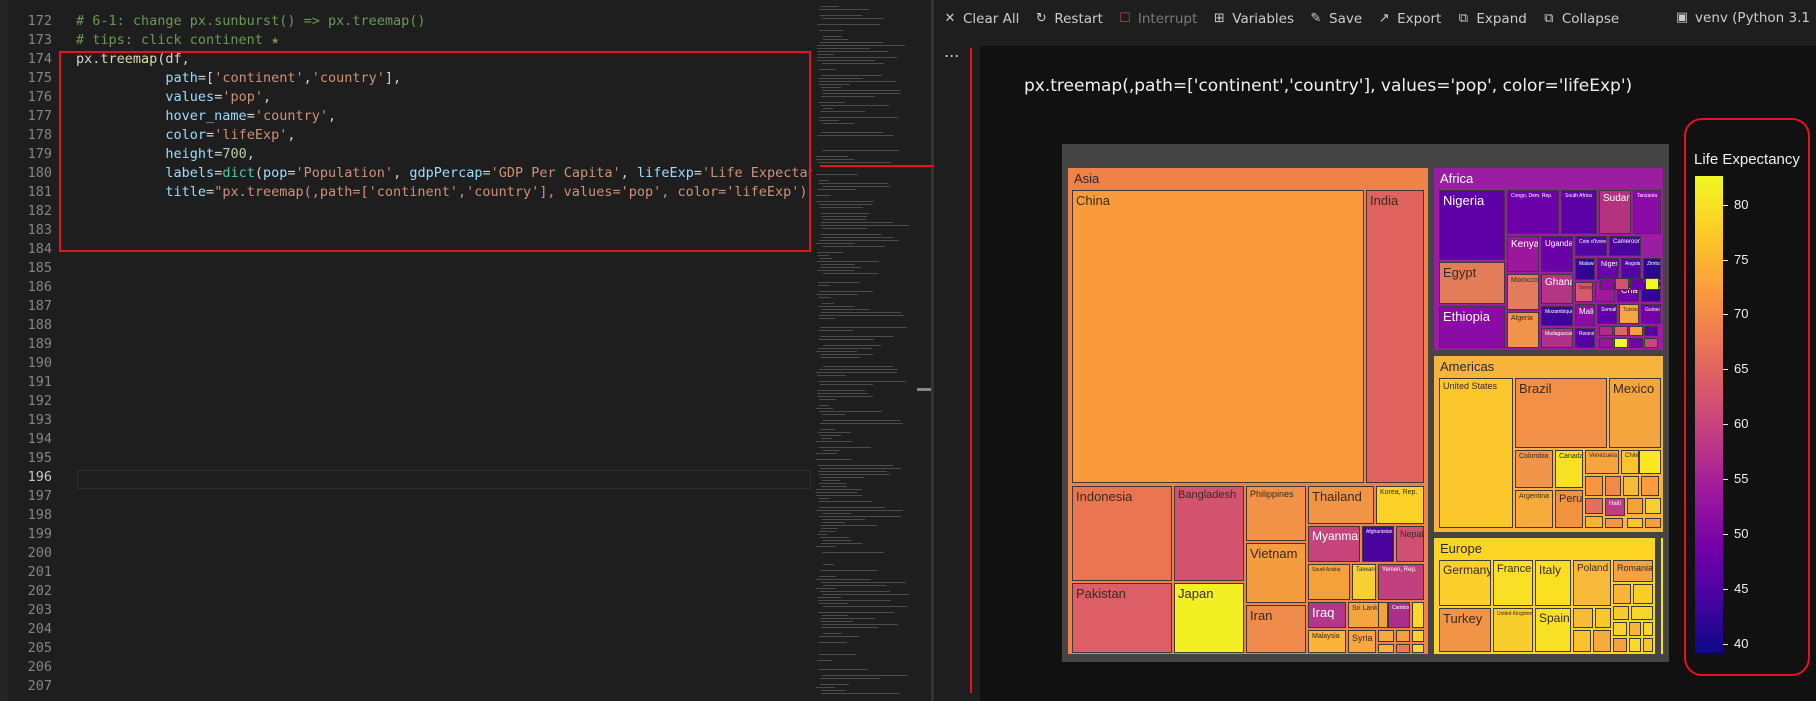  What do you see at coordinates (1395, 336) in the screenshot?
I see `treemap-tile: India` at bounding box center [1395, 336].